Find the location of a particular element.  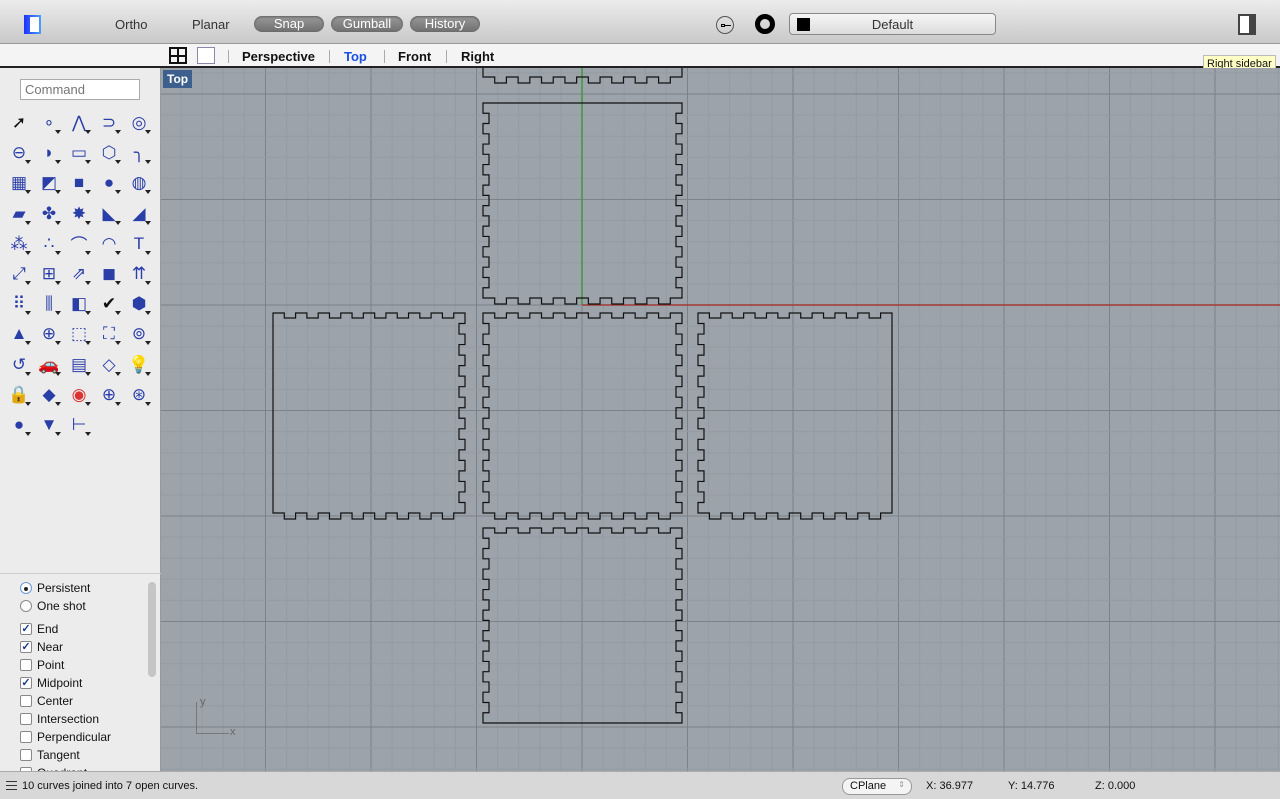

surface-icon: ▦ is located at coordinates (19, 183).